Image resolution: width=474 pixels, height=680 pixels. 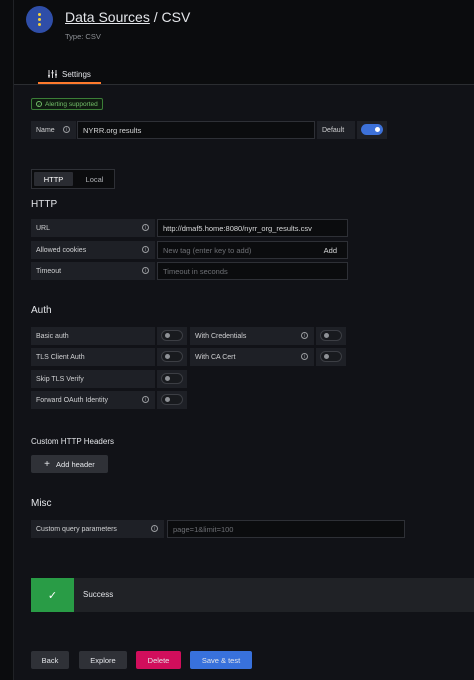 I want to click on allowed-cookies-placeholder: New tag (enter key to add), so click(x=207, y=250).